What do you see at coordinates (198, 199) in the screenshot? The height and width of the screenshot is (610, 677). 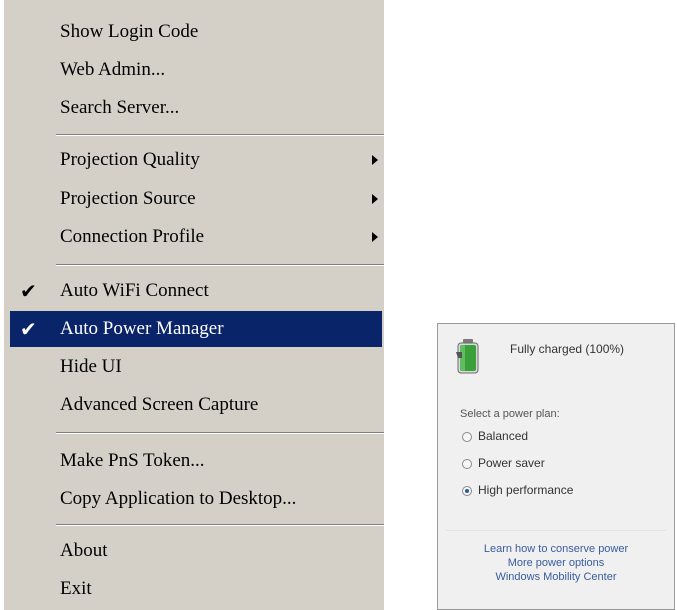 I see `menu-item-projection-source: Projection Source` at bounding box center [198, 199].